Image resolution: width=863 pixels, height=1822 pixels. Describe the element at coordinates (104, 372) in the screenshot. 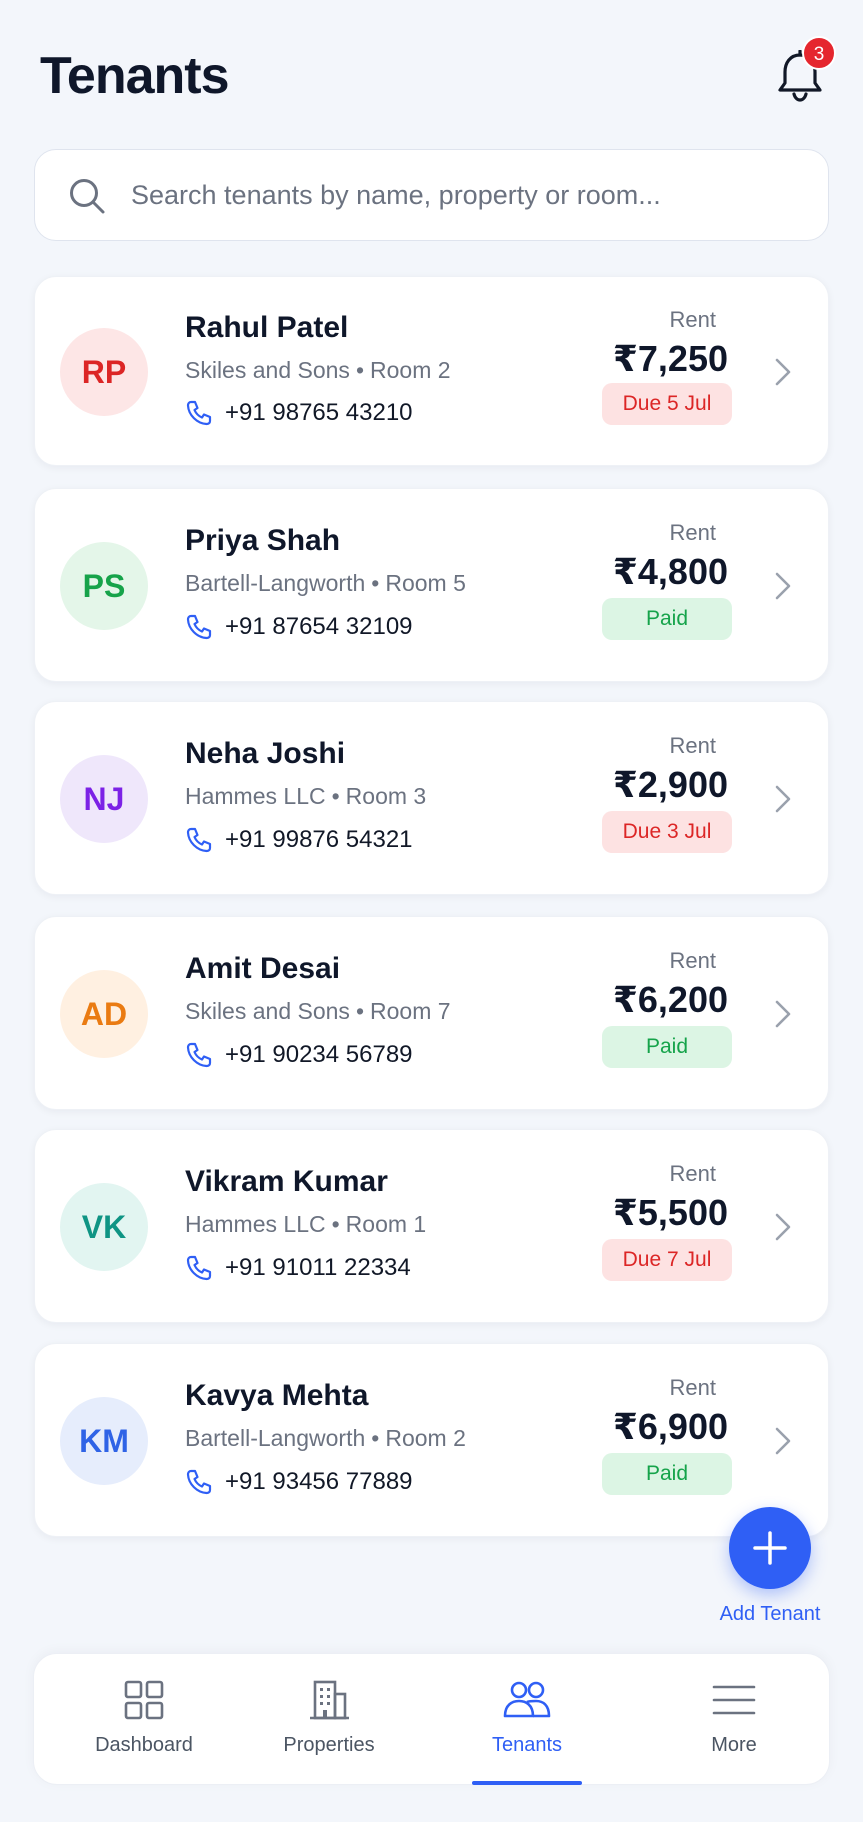

I see `avatar: RP` at that location.